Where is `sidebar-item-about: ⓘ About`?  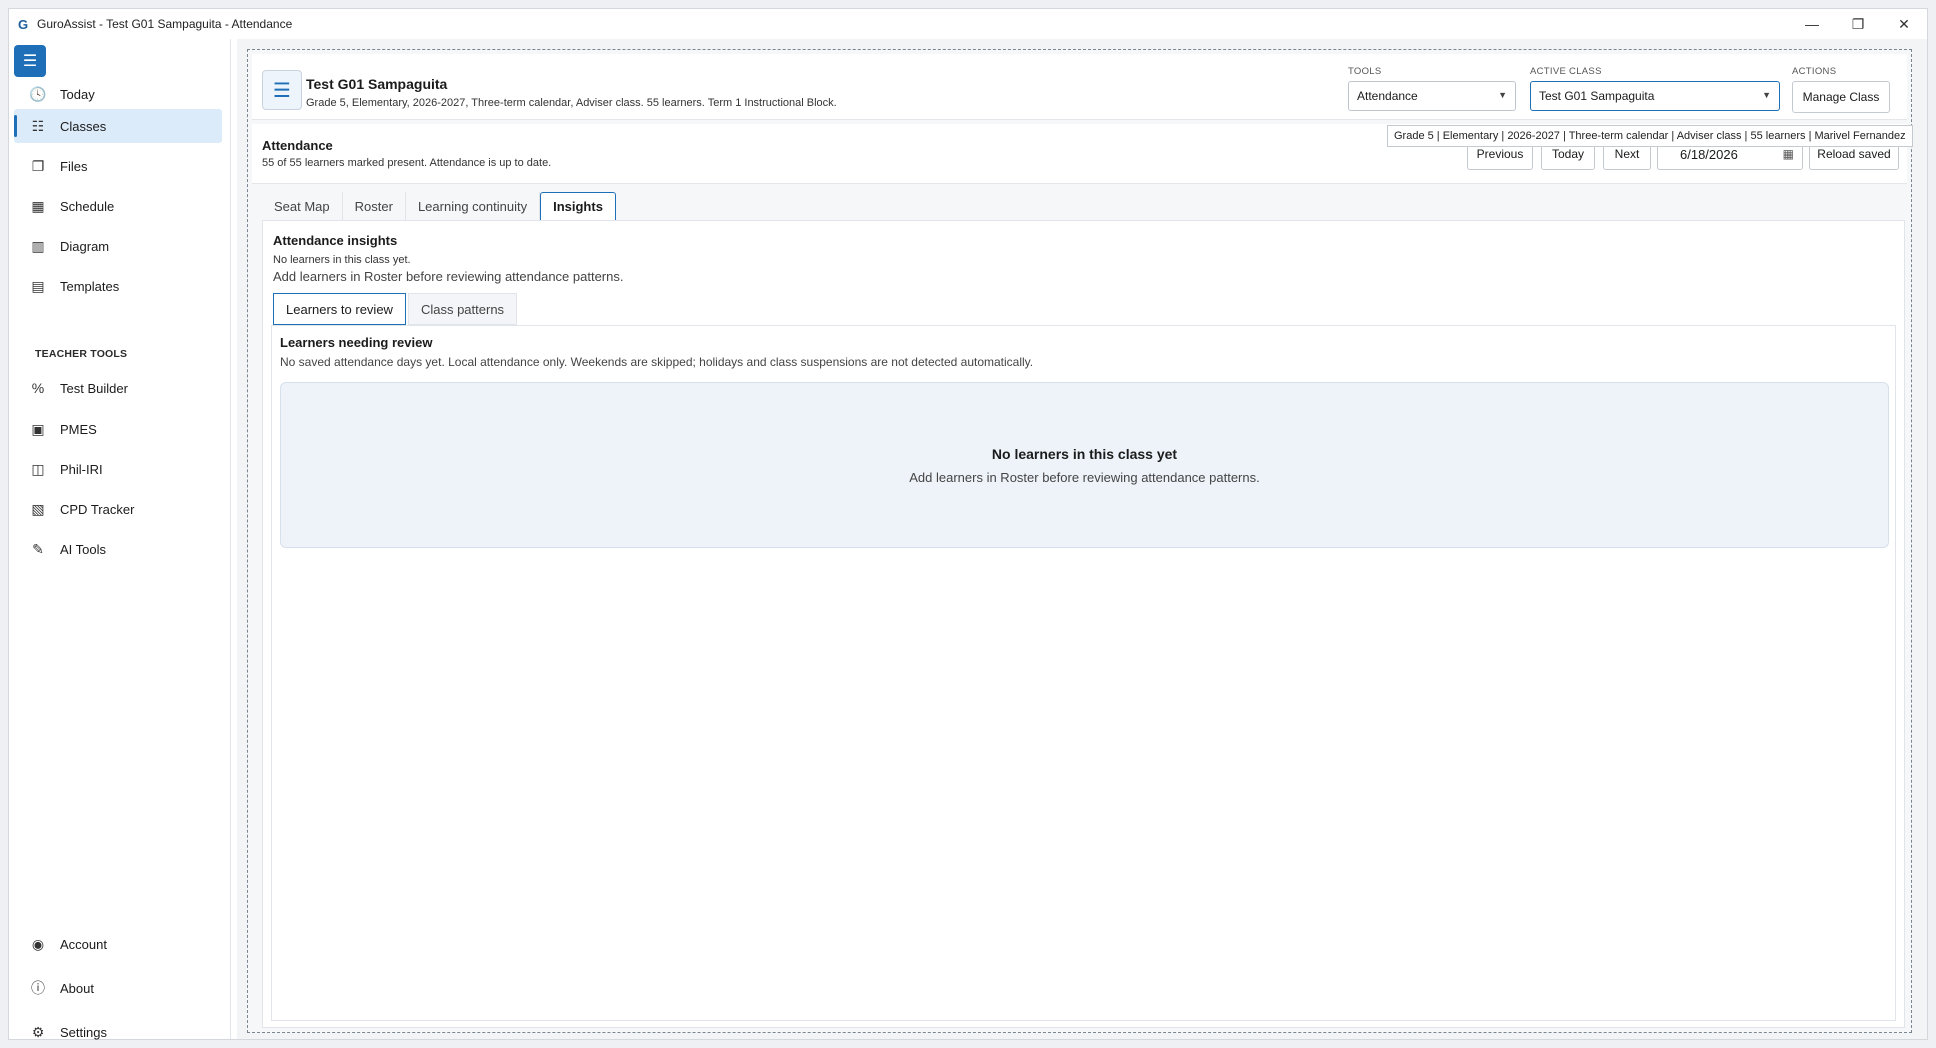
sidebar-item-about: ⓘ About is located at coordinates (118, 988).